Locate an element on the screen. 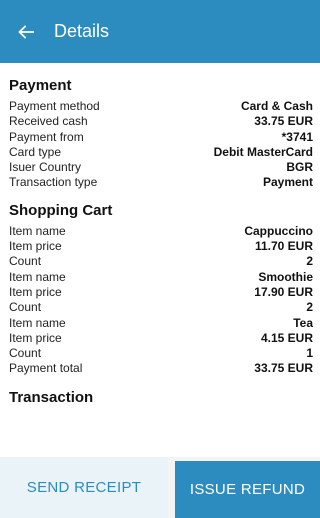 The width and height of the screenshot is (320, 518). app-bar: Details is located at coordinates (160, 31).